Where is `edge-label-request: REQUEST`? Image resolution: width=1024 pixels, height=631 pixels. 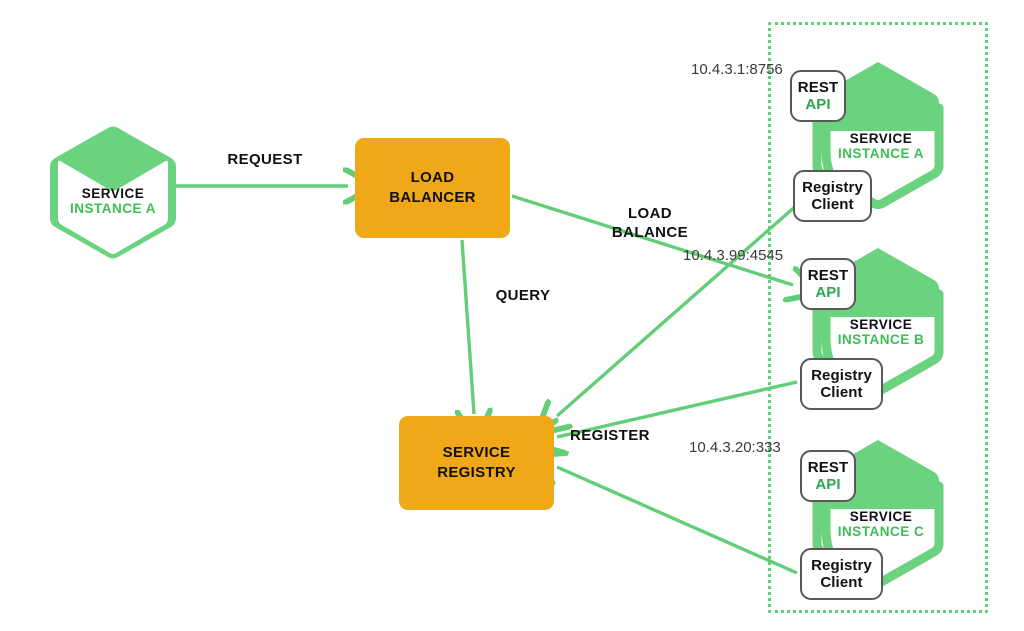
edge-label-request: REQUEST is located at coordinates (265, 159).